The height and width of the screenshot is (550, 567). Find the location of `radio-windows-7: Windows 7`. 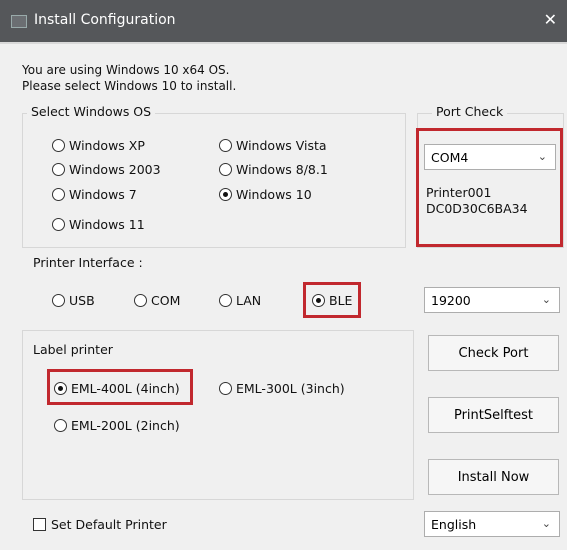

radio-windows-7: Windows 7 is located at coordinates (94, 194).